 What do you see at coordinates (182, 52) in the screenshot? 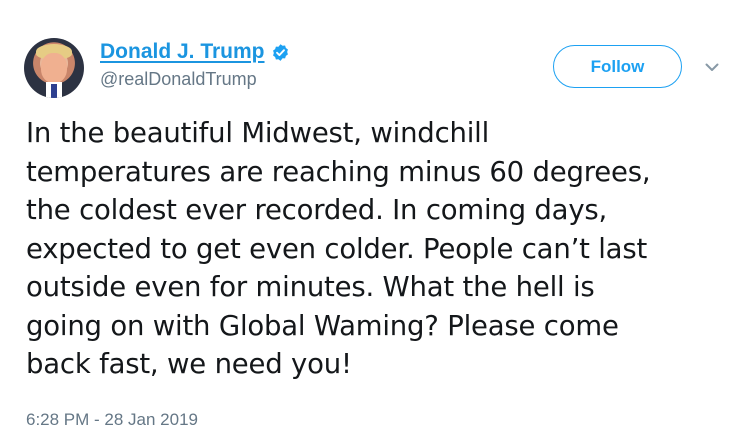
I see `display-name-link: Donald J. Trump` at bounding box center [182, 52].